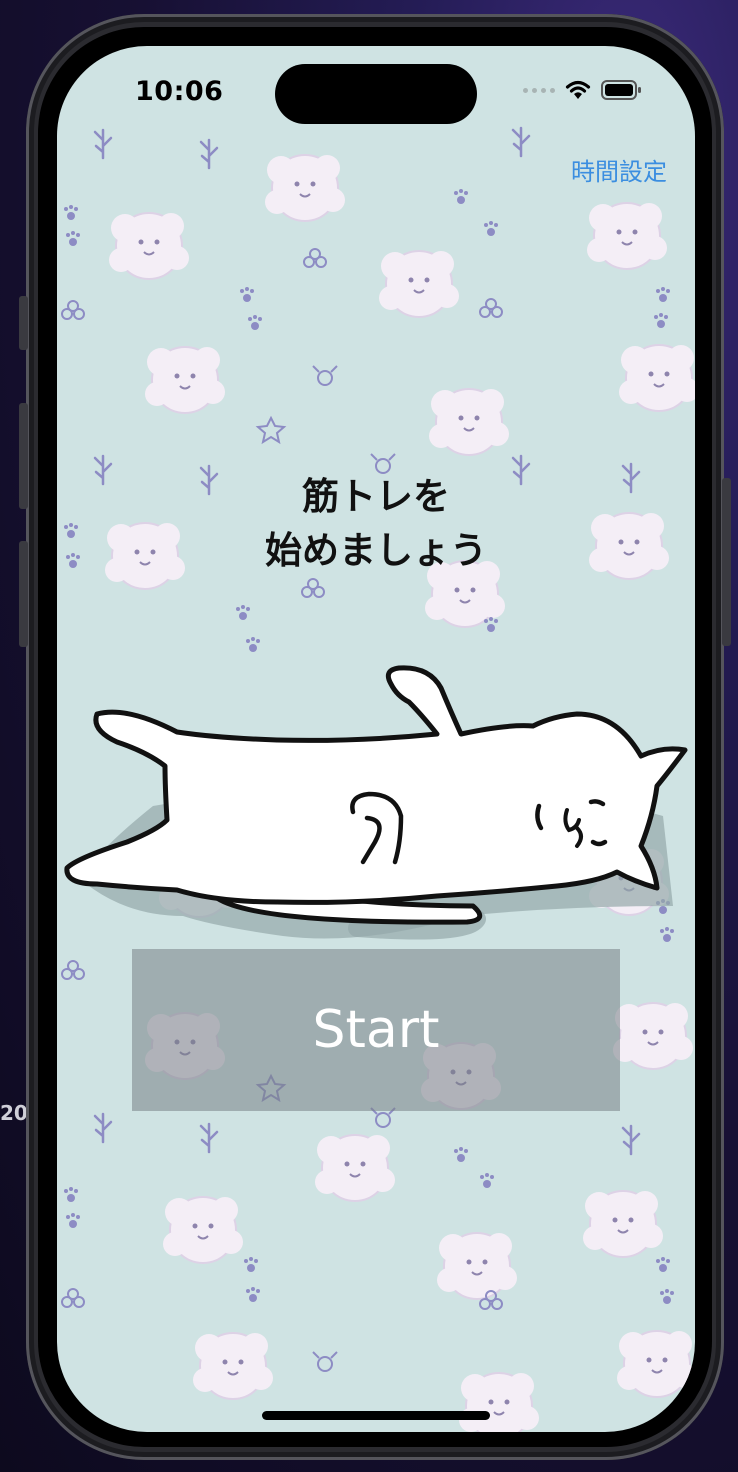  I want to click on action-button, so click(23, 323).